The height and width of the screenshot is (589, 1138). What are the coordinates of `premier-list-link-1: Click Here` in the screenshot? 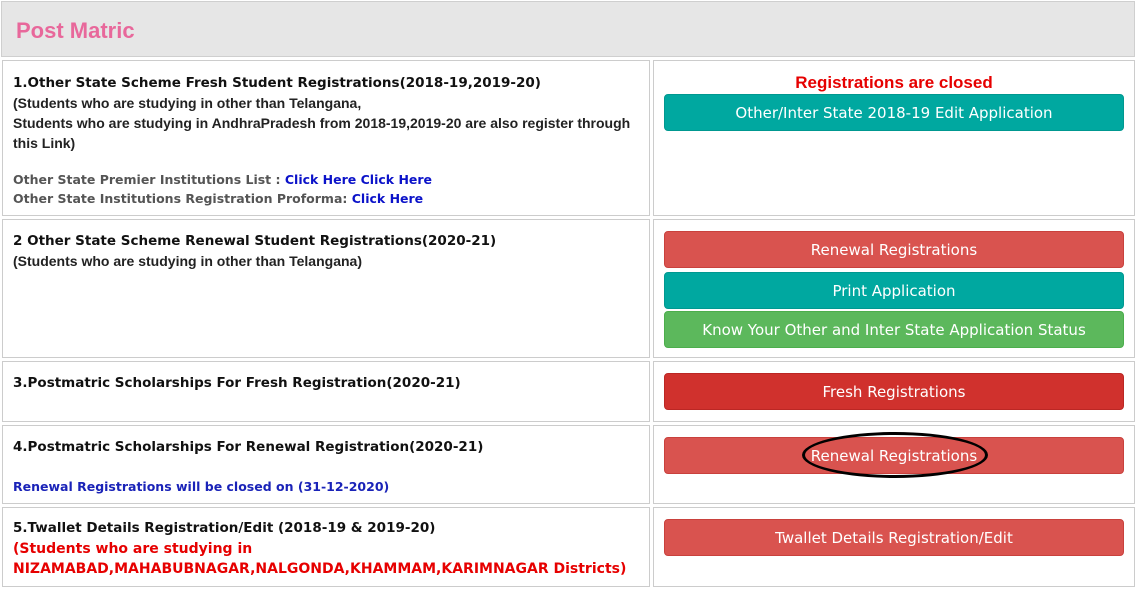 It's located at (320, 179).